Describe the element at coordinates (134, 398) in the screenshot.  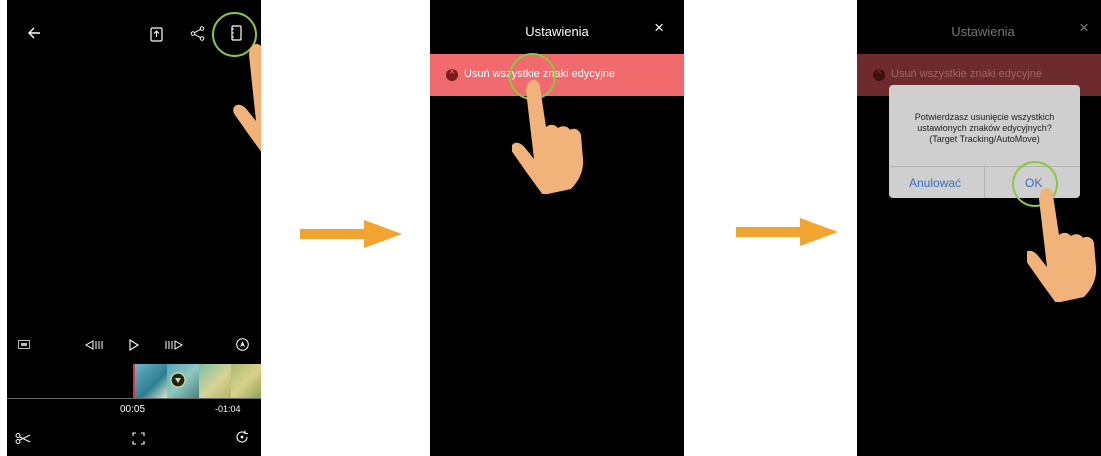
I see `timeline-line` at that location.